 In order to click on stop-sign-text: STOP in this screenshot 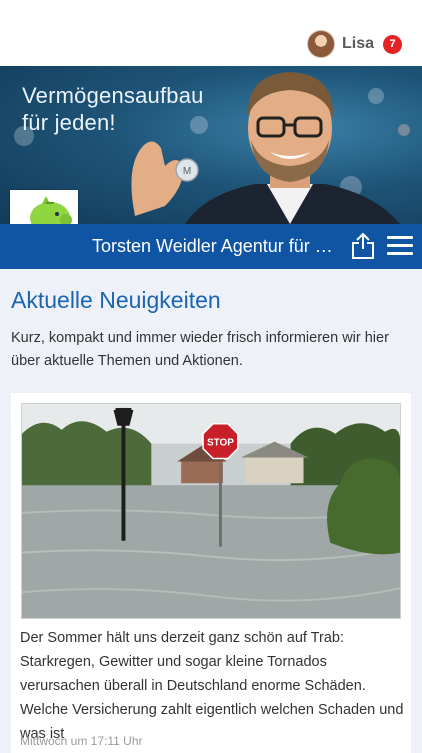, I will do `click(220, 443)`.